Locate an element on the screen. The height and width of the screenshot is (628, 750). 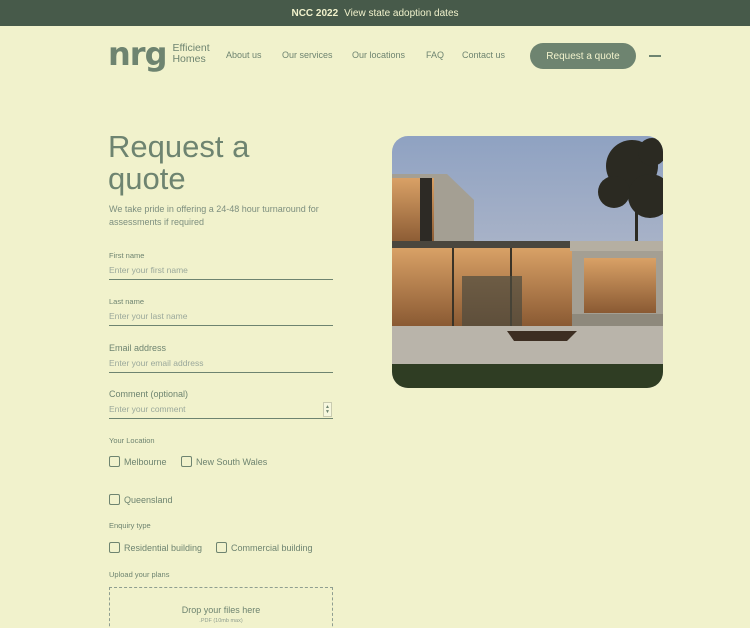
checkbox-label: Melbourne is located at coordinates (145, 461).